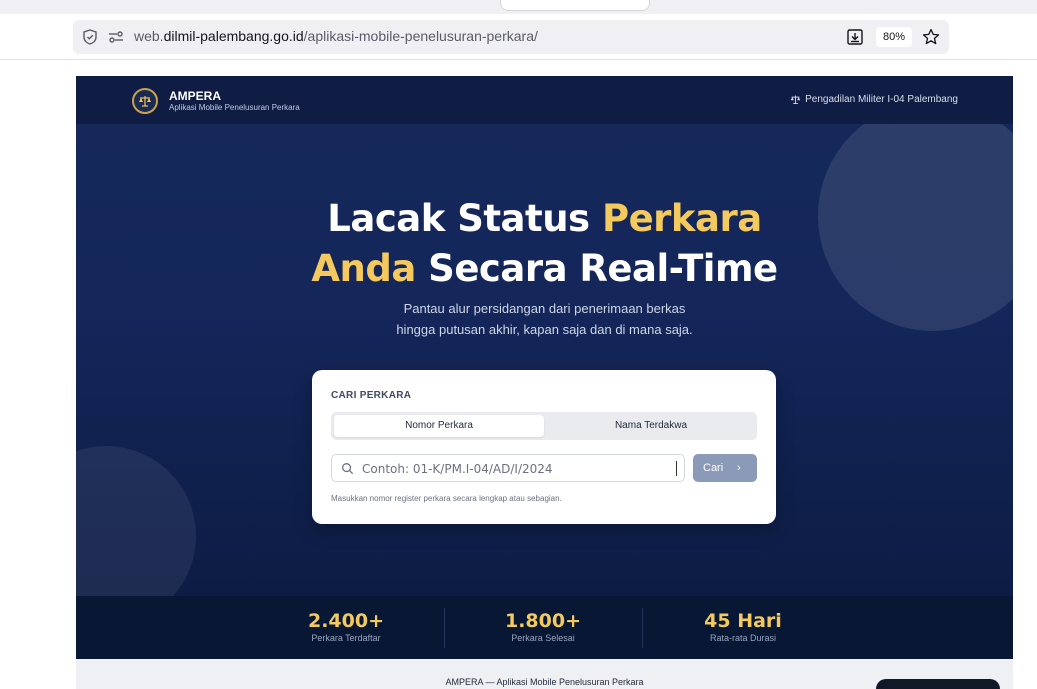 The image size is (1037, 689). What do you see at coordinates (743, 621) in the screenshot?
I see `stat-value: 45 Hari` at bounding box center [743, 621].